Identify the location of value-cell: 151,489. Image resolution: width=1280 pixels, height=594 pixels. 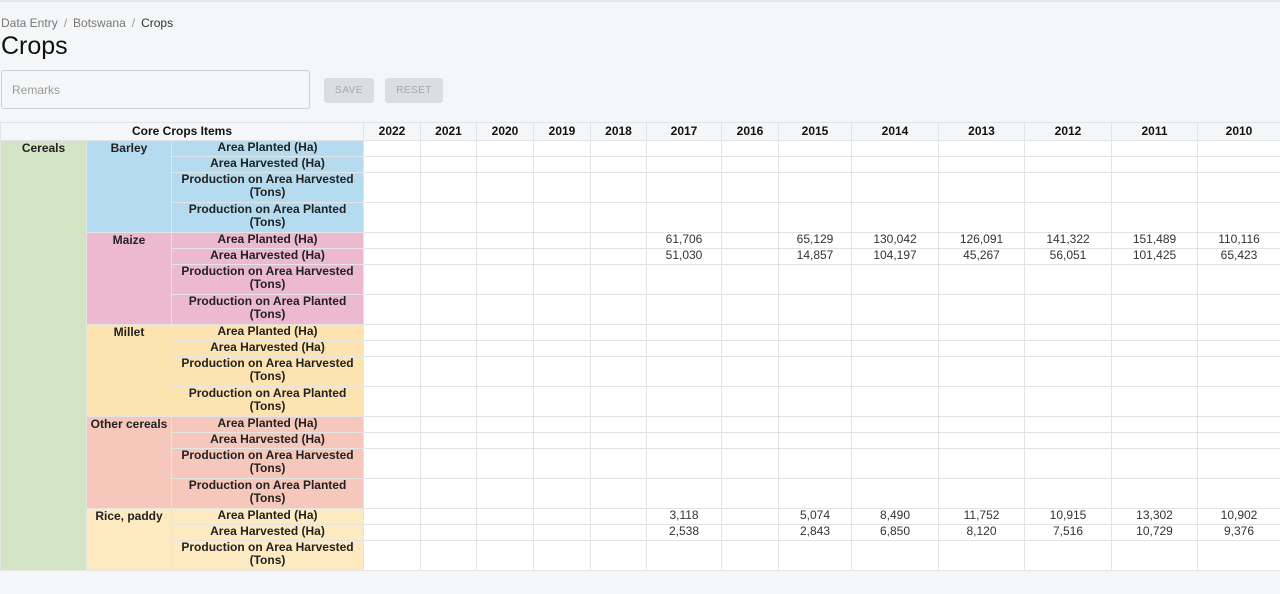
(1155, 240).